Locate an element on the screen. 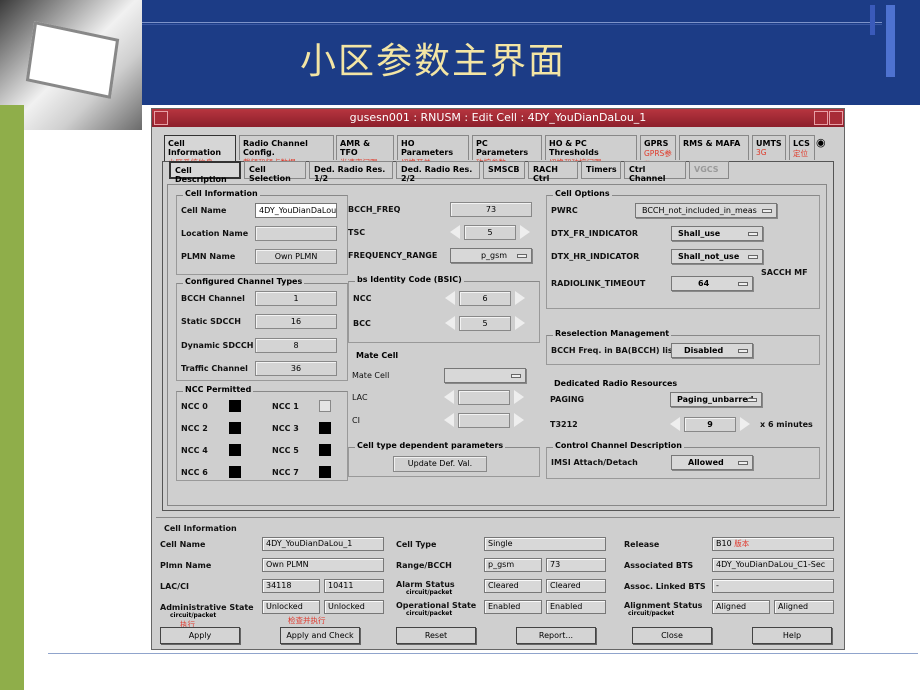  tsc-decrement-arrow is located at coordinates (455, 232).